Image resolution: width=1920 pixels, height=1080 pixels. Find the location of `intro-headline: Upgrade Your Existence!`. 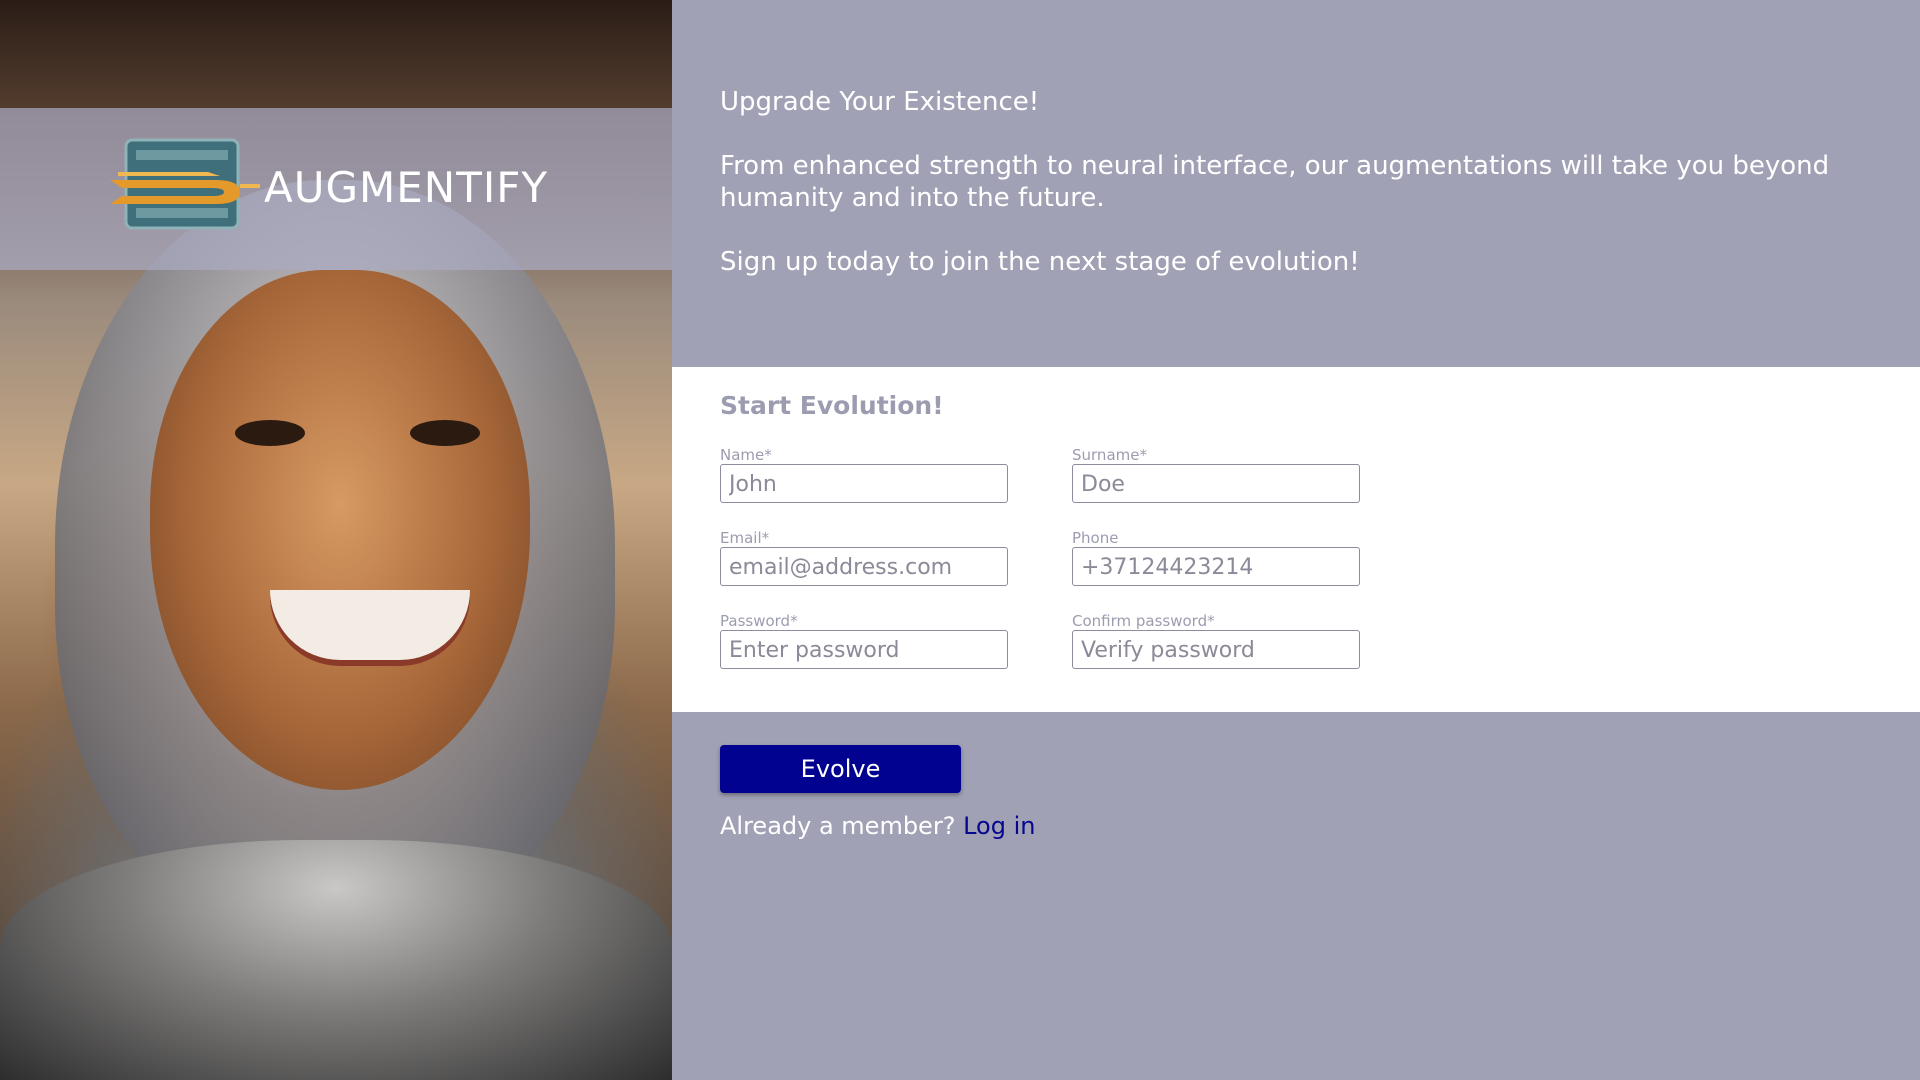

intro-headline: Upgrade Your Existence! is located at coordinates (880, 102).